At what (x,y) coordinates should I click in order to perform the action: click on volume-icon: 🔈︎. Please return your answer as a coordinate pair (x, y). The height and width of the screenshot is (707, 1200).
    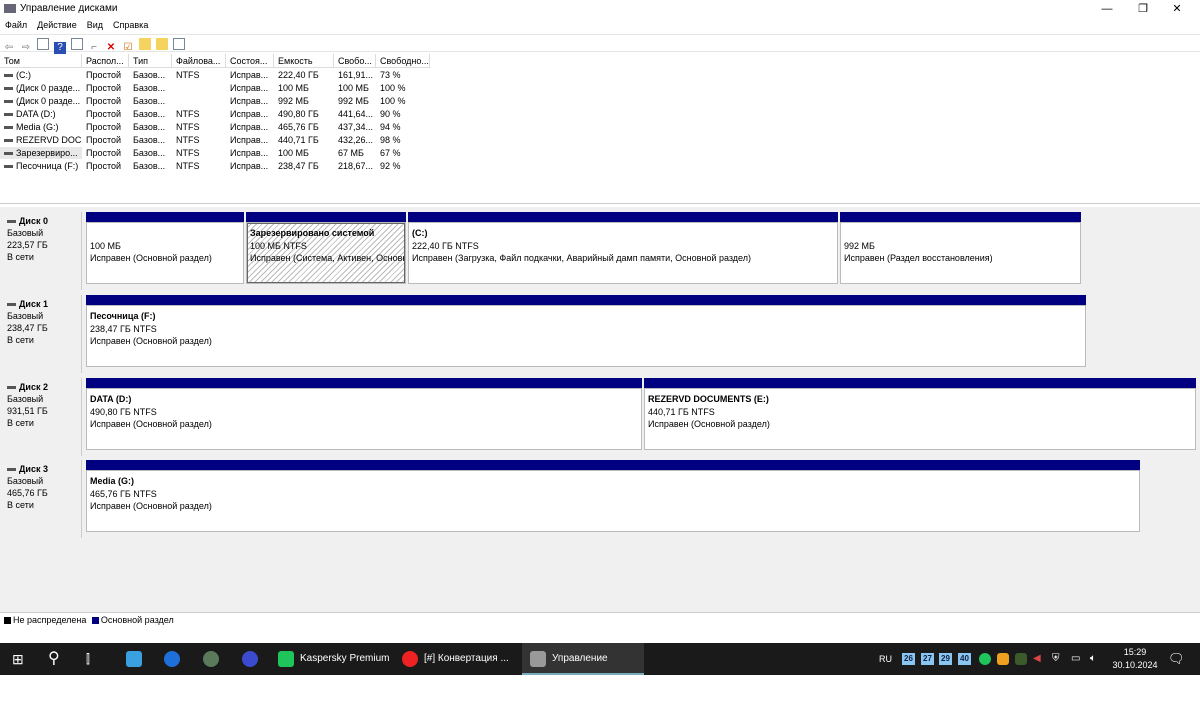
    Looking at the image, I should click on (1093, 659).